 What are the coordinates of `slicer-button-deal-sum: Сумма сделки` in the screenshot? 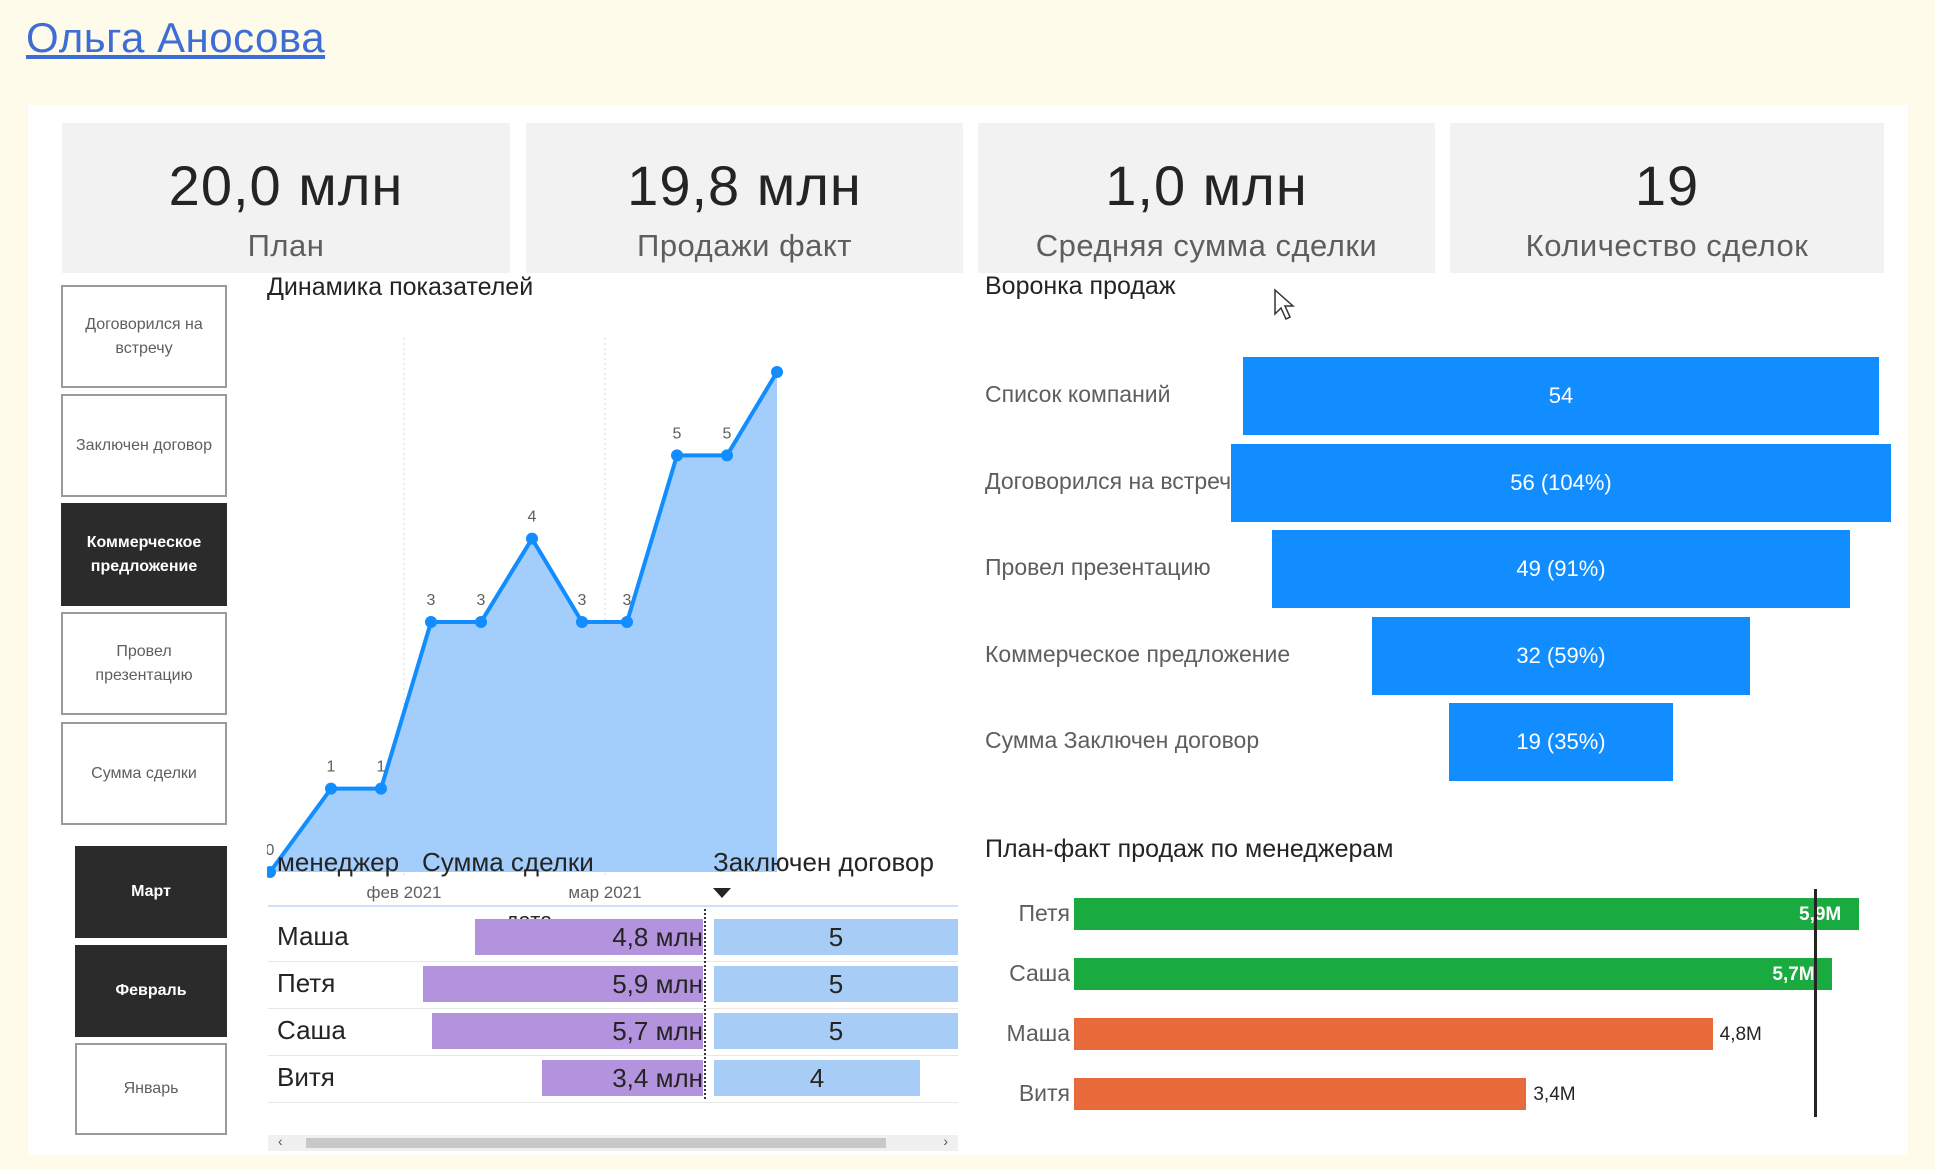 It's located at (144, 773).